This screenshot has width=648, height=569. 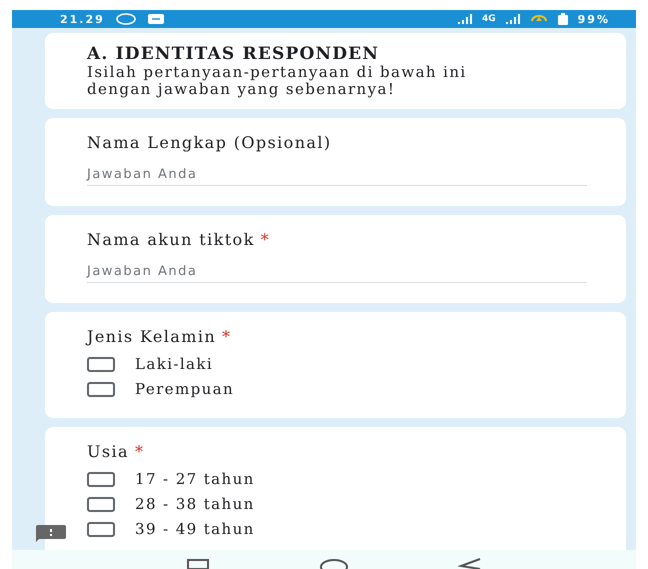 I want to click on battery-level: 99%, so click(x=594, y=19).